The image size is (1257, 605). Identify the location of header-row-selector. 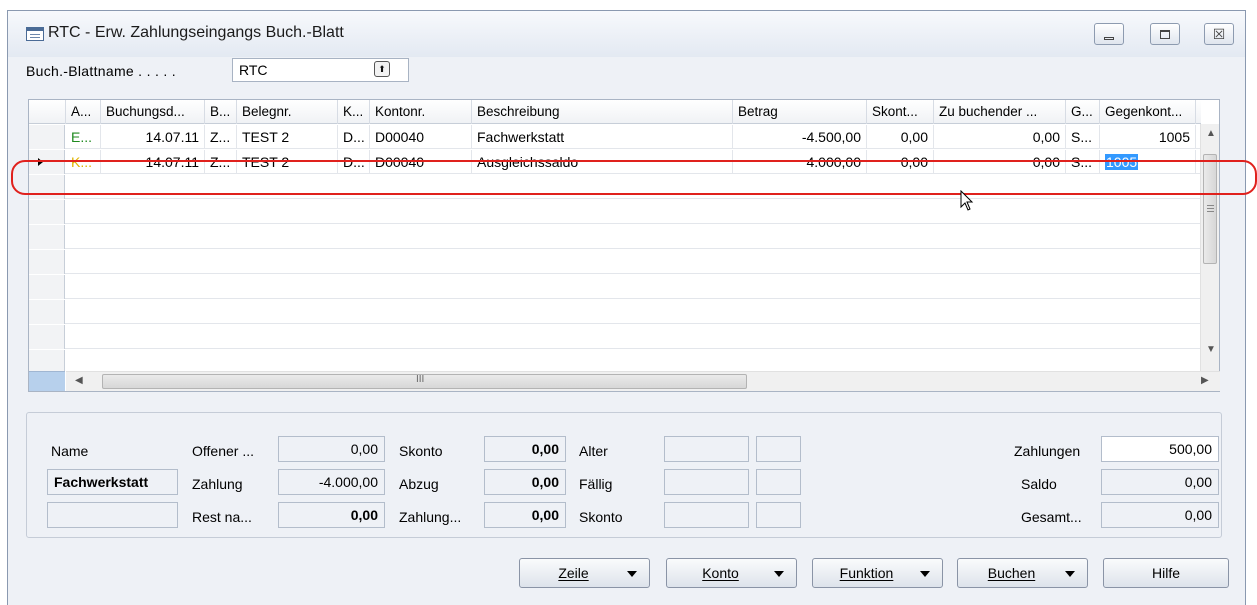
(47, 112).